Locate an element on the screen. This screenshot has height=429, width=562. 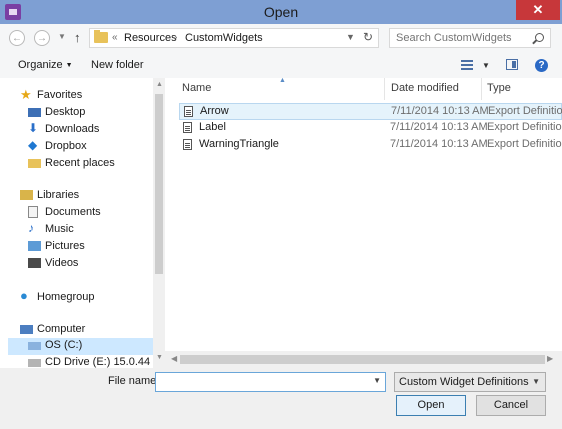
nav-item-cd-drive: CD Drive (E:) 15.0.4420.10 is located at coordinates (89, 361).